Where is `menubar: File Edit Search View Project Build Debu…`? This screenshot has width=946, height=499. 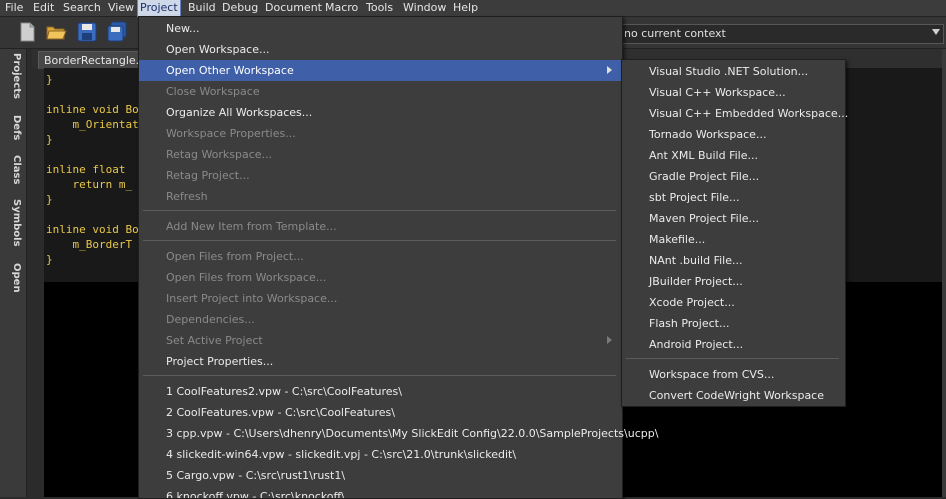
menubar: File Edit Search View Project Build Debu… is located at coordinates (473, 8).